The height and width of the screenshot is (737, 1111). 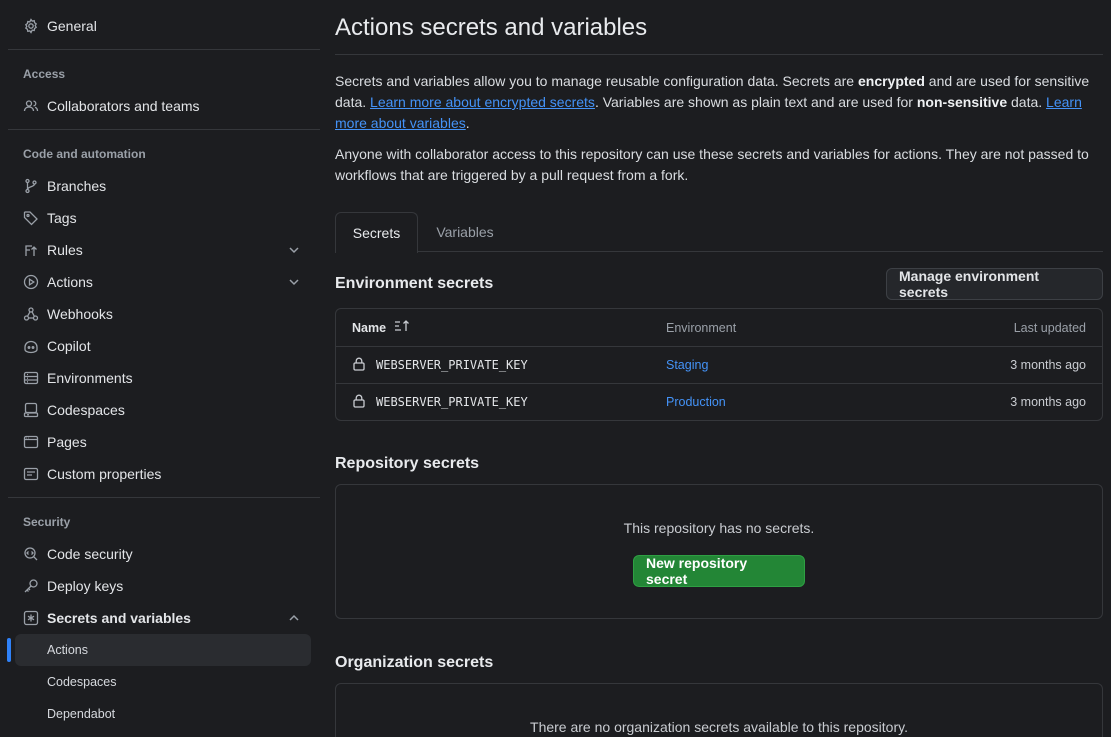 What do you see at coordinates (719, 232) in the screenshot?
I see `secrets-variables-tabs: Secrets Variables` at bounding box center [719, 232].